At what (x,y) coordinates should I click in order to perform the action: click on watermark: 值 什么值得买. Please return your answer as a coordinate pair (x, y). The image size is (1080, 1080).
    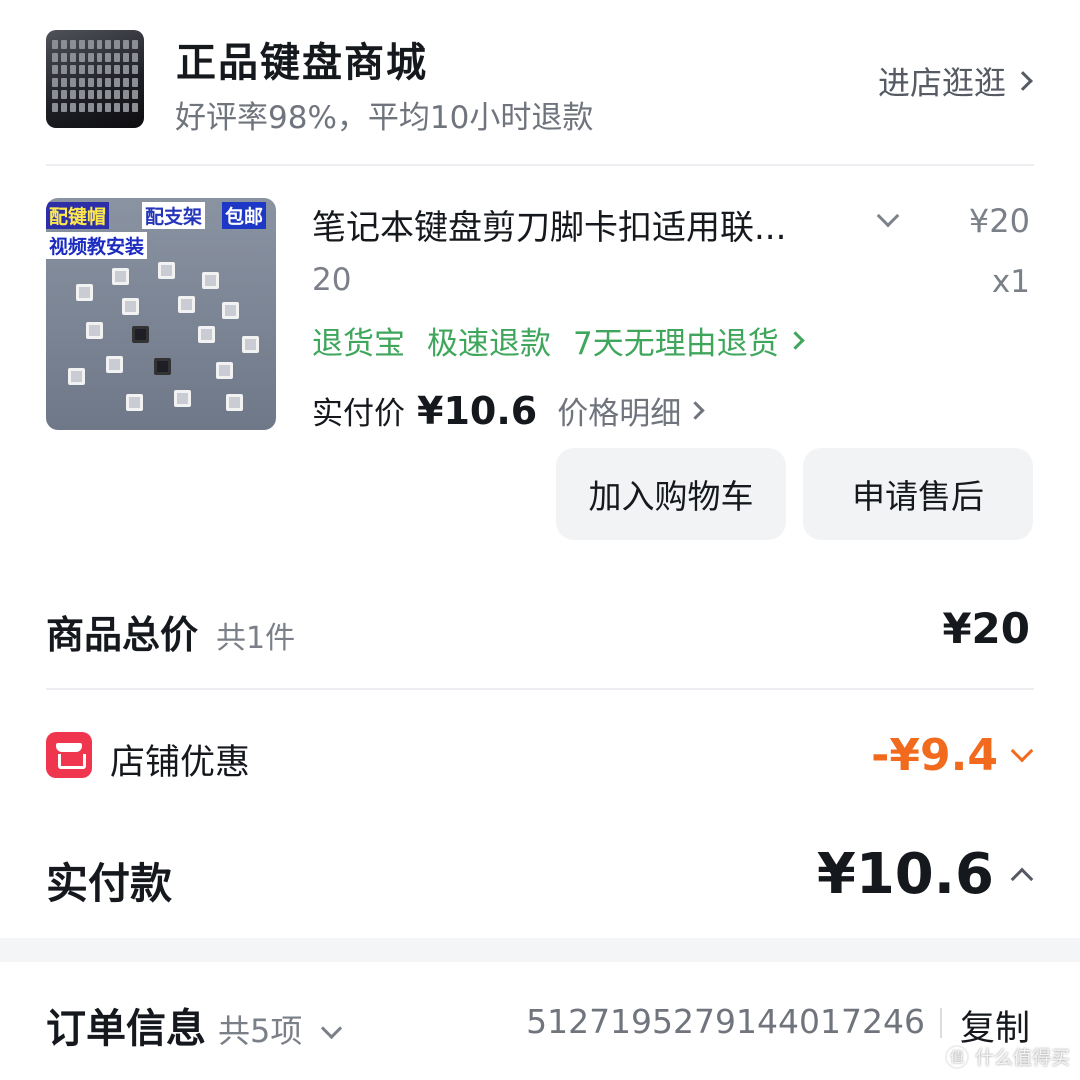
    Looking at the image, I should click on (1007, 1056).